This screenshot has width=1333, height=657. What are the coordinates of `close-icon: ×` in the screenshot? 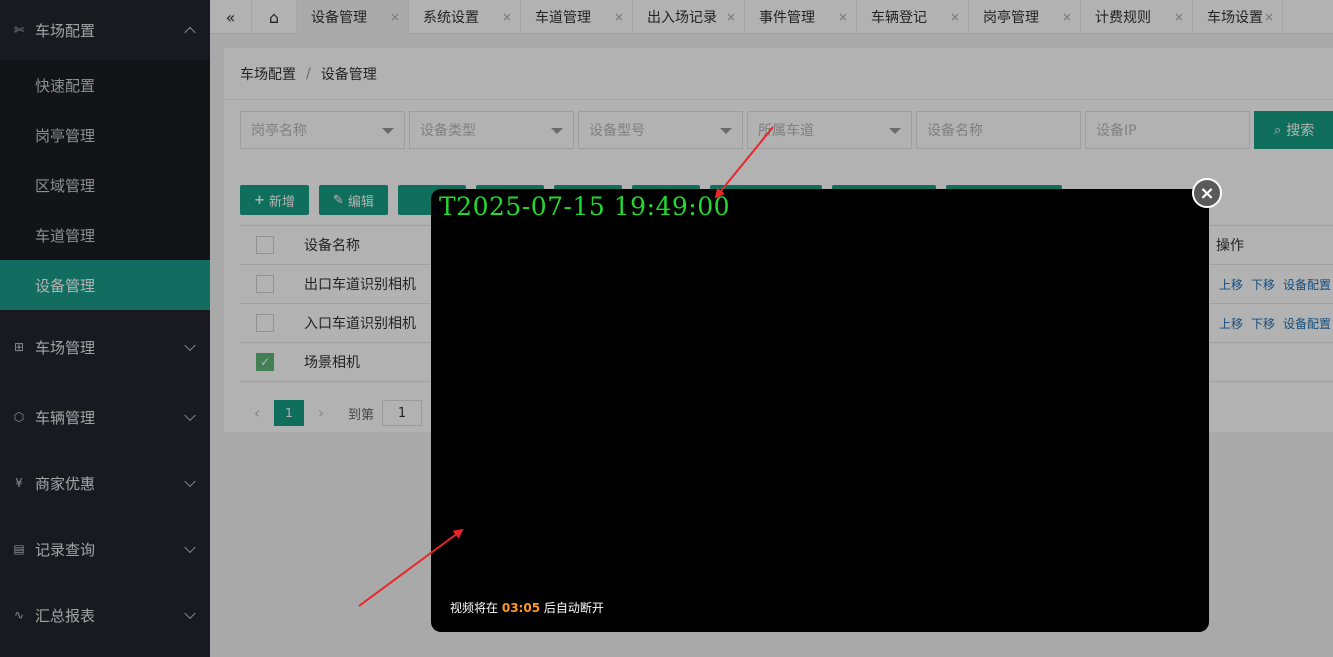 It's located at (1207, 193).